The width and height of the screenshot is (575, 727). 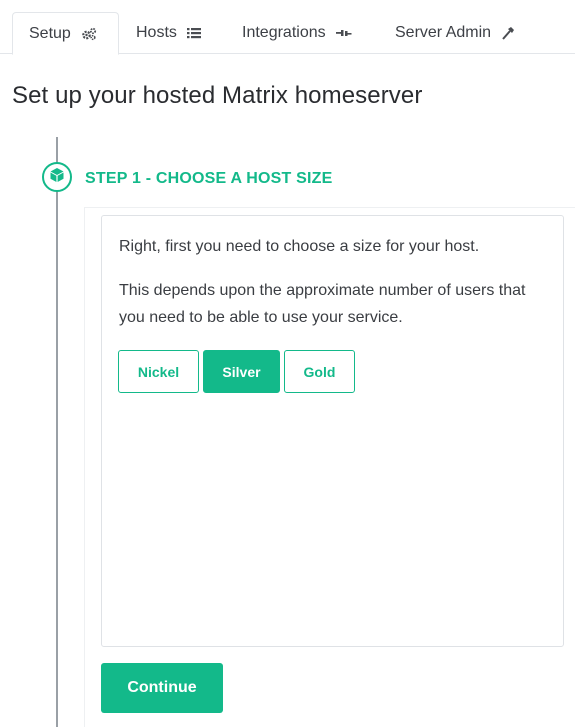 I want to click on timeline-line, so click(x=57, y=432).